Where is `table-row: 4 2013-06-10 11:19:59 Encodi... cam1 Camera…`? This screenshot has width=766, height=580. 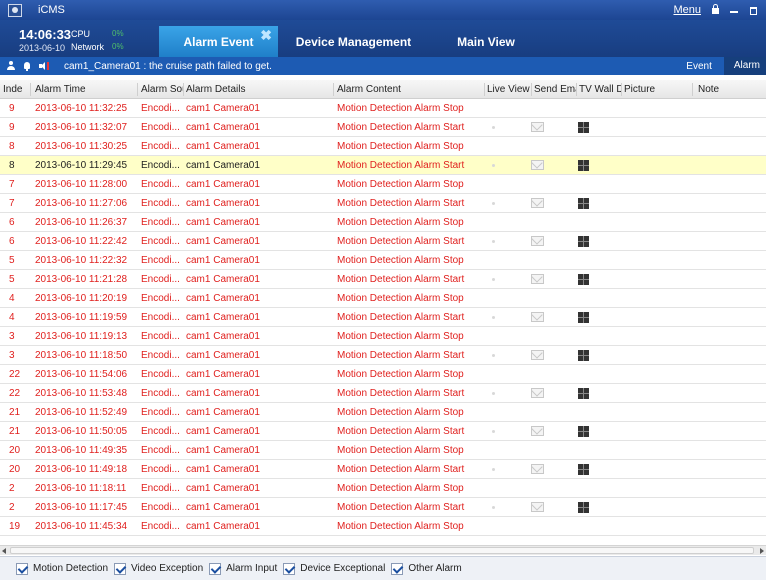 table-row: 4 2013-06-10 11:19:59 Encodi... cam1 Camera… is located at coordinates (383, 317).